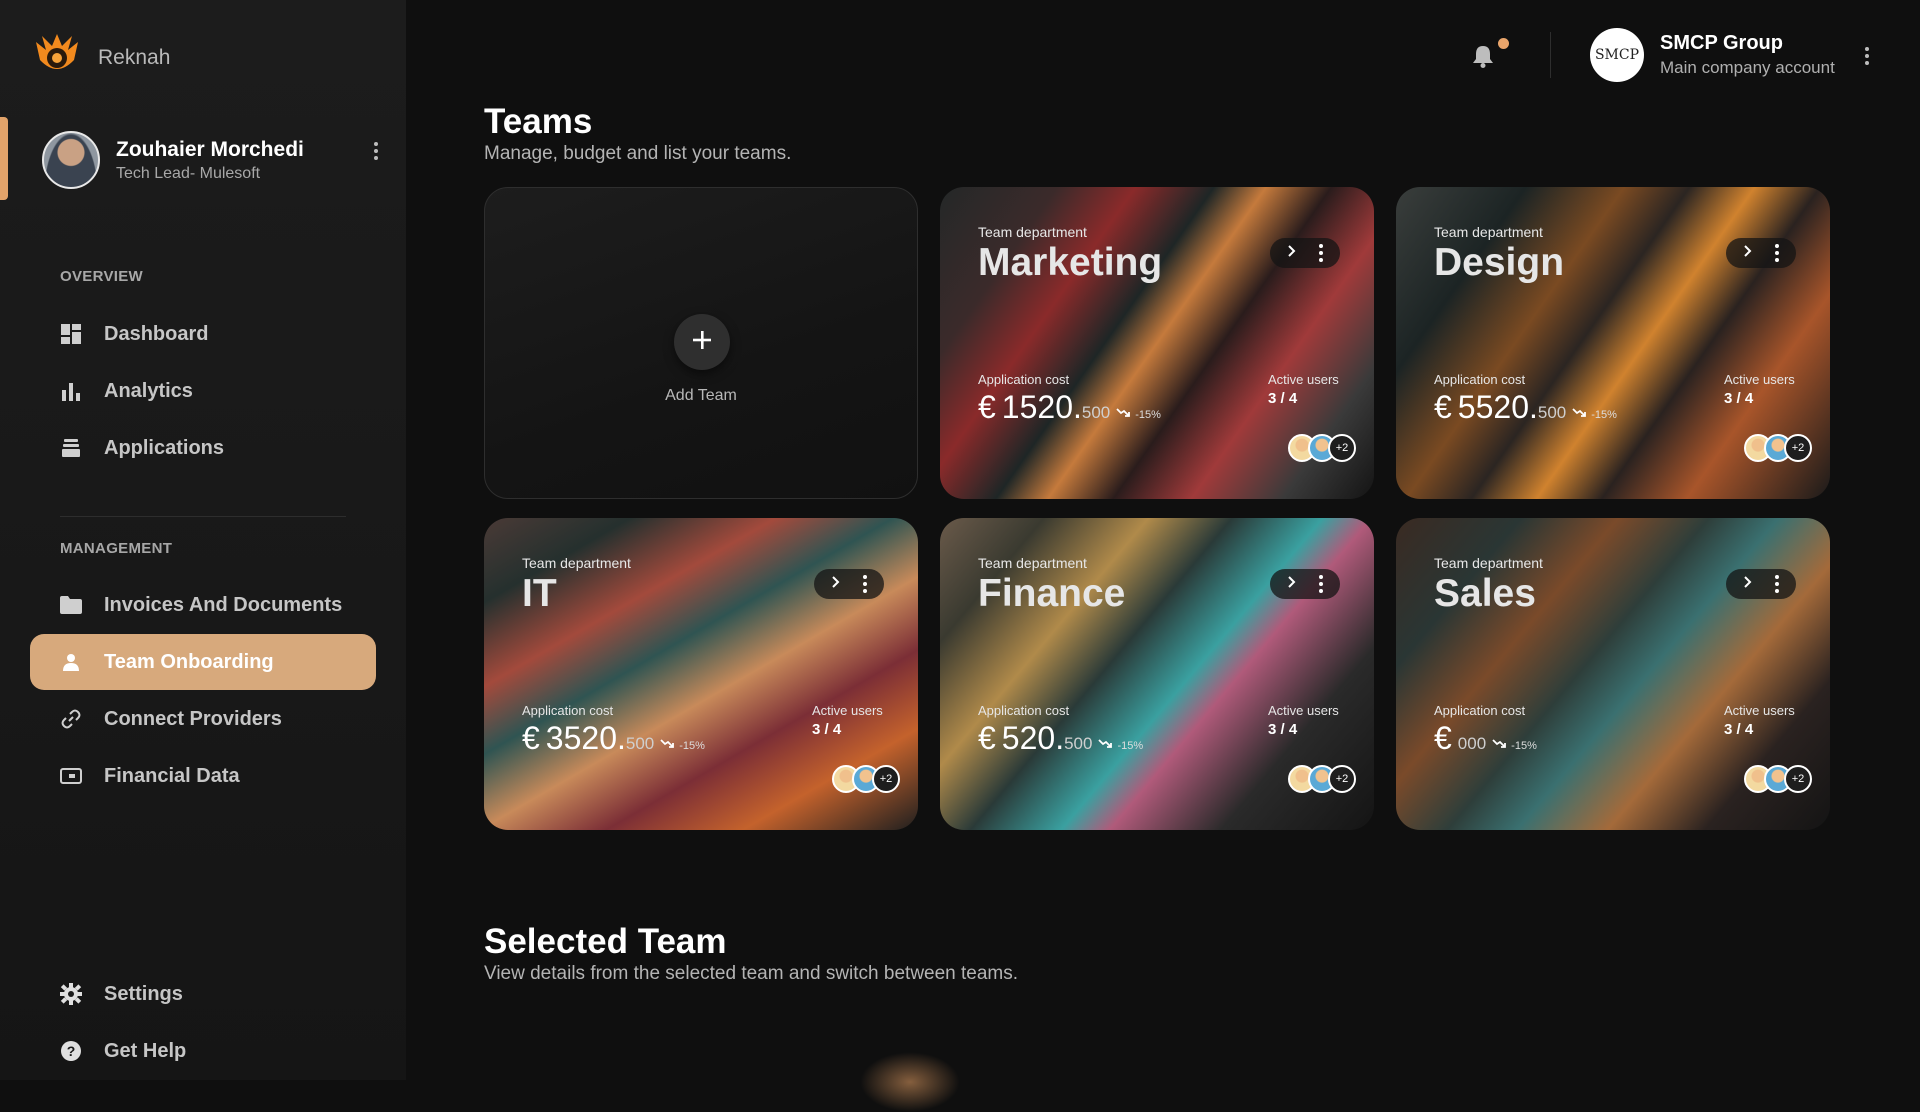 The width and height of the screenshot is (1920, 1112). What do you see at coordinates (203, 776) in the screenshot?
I see `sidebar-item-financial-data: Financial Data` at bounding box center [203, 776].